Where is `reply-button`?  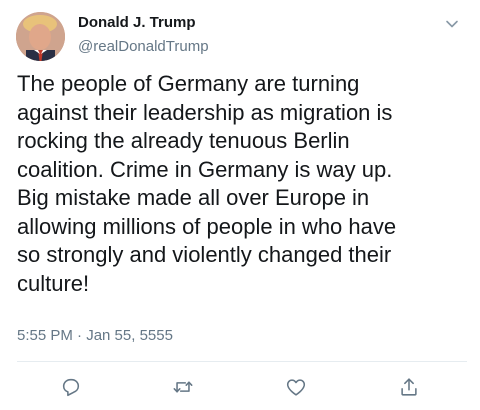
reply-button is located at coordinates (71, 387).